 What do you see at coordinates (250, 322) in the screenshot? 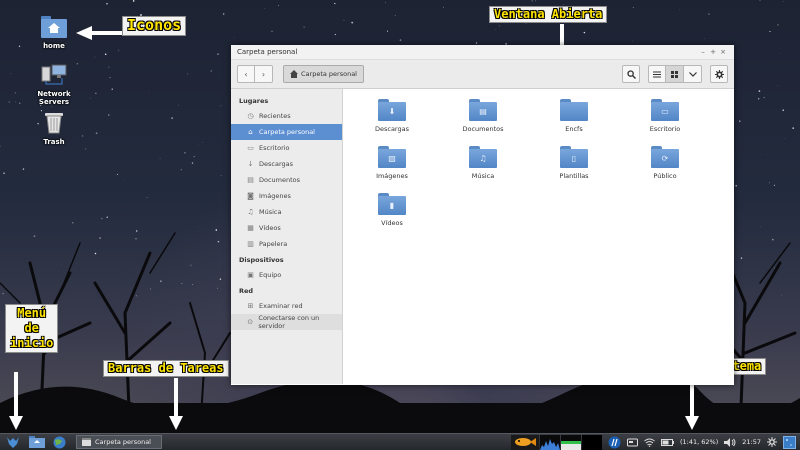
I see `server-icon: ⊙` at bounding box center [250, 322].